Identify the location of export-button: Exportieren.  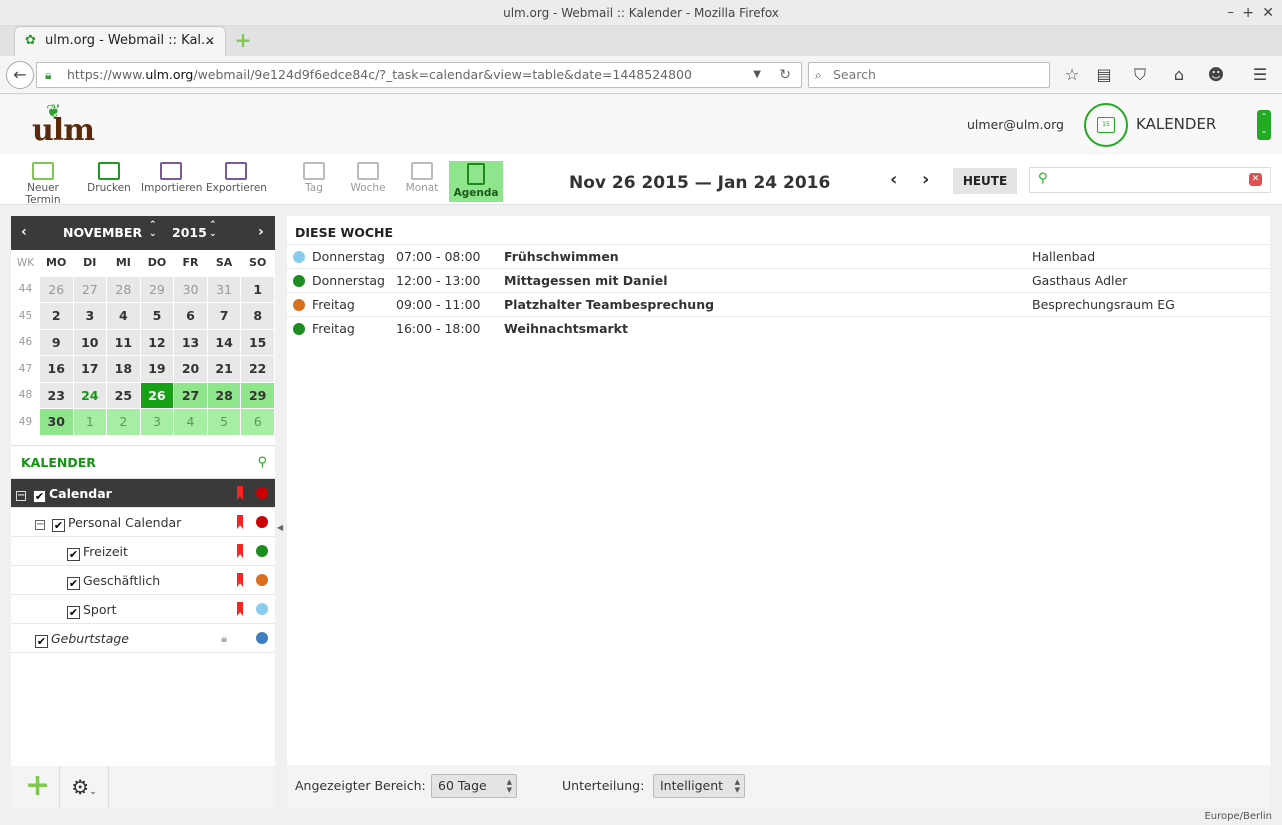
(236, 179).